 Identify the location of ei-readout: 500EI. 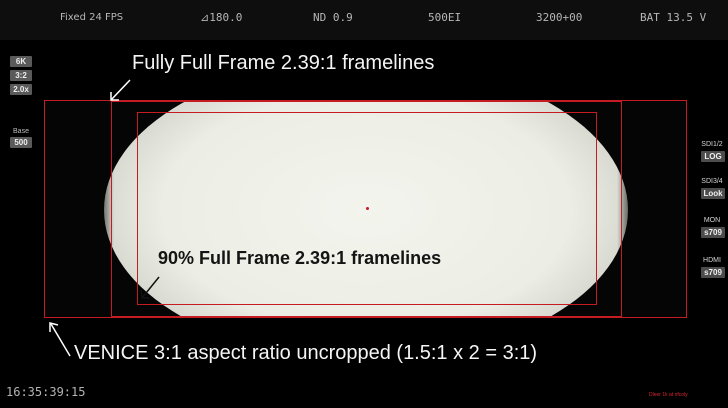
(444, 17).